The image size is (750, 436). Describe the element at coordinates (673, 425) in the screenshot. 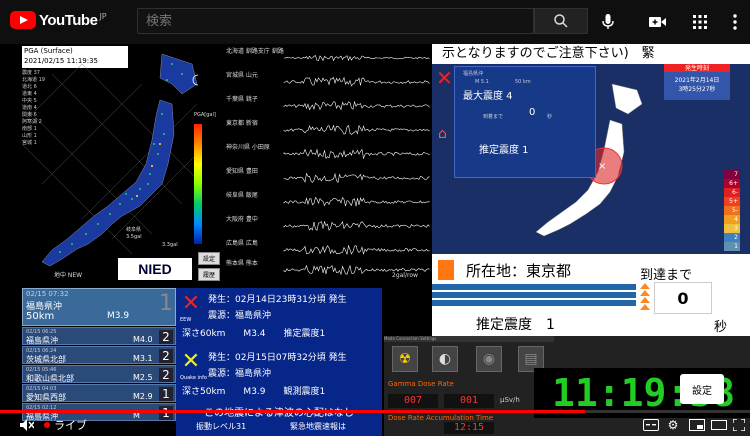

I see `settings-gear-icon: ⚙` at that location.